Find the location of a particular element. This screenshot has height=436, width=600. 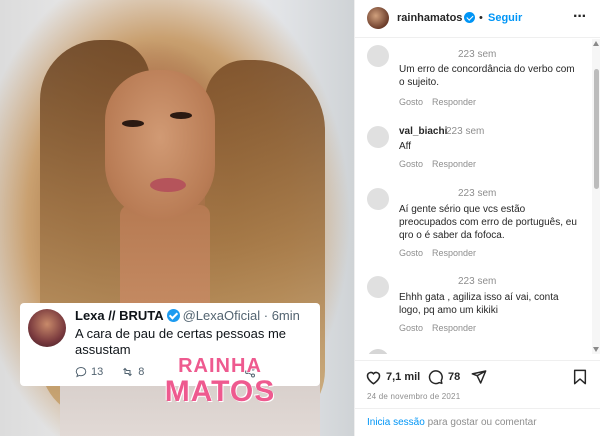

tweet-header: Lexa // BRUTA @LexaOficial · 6min is located at coordinates (187, 315).